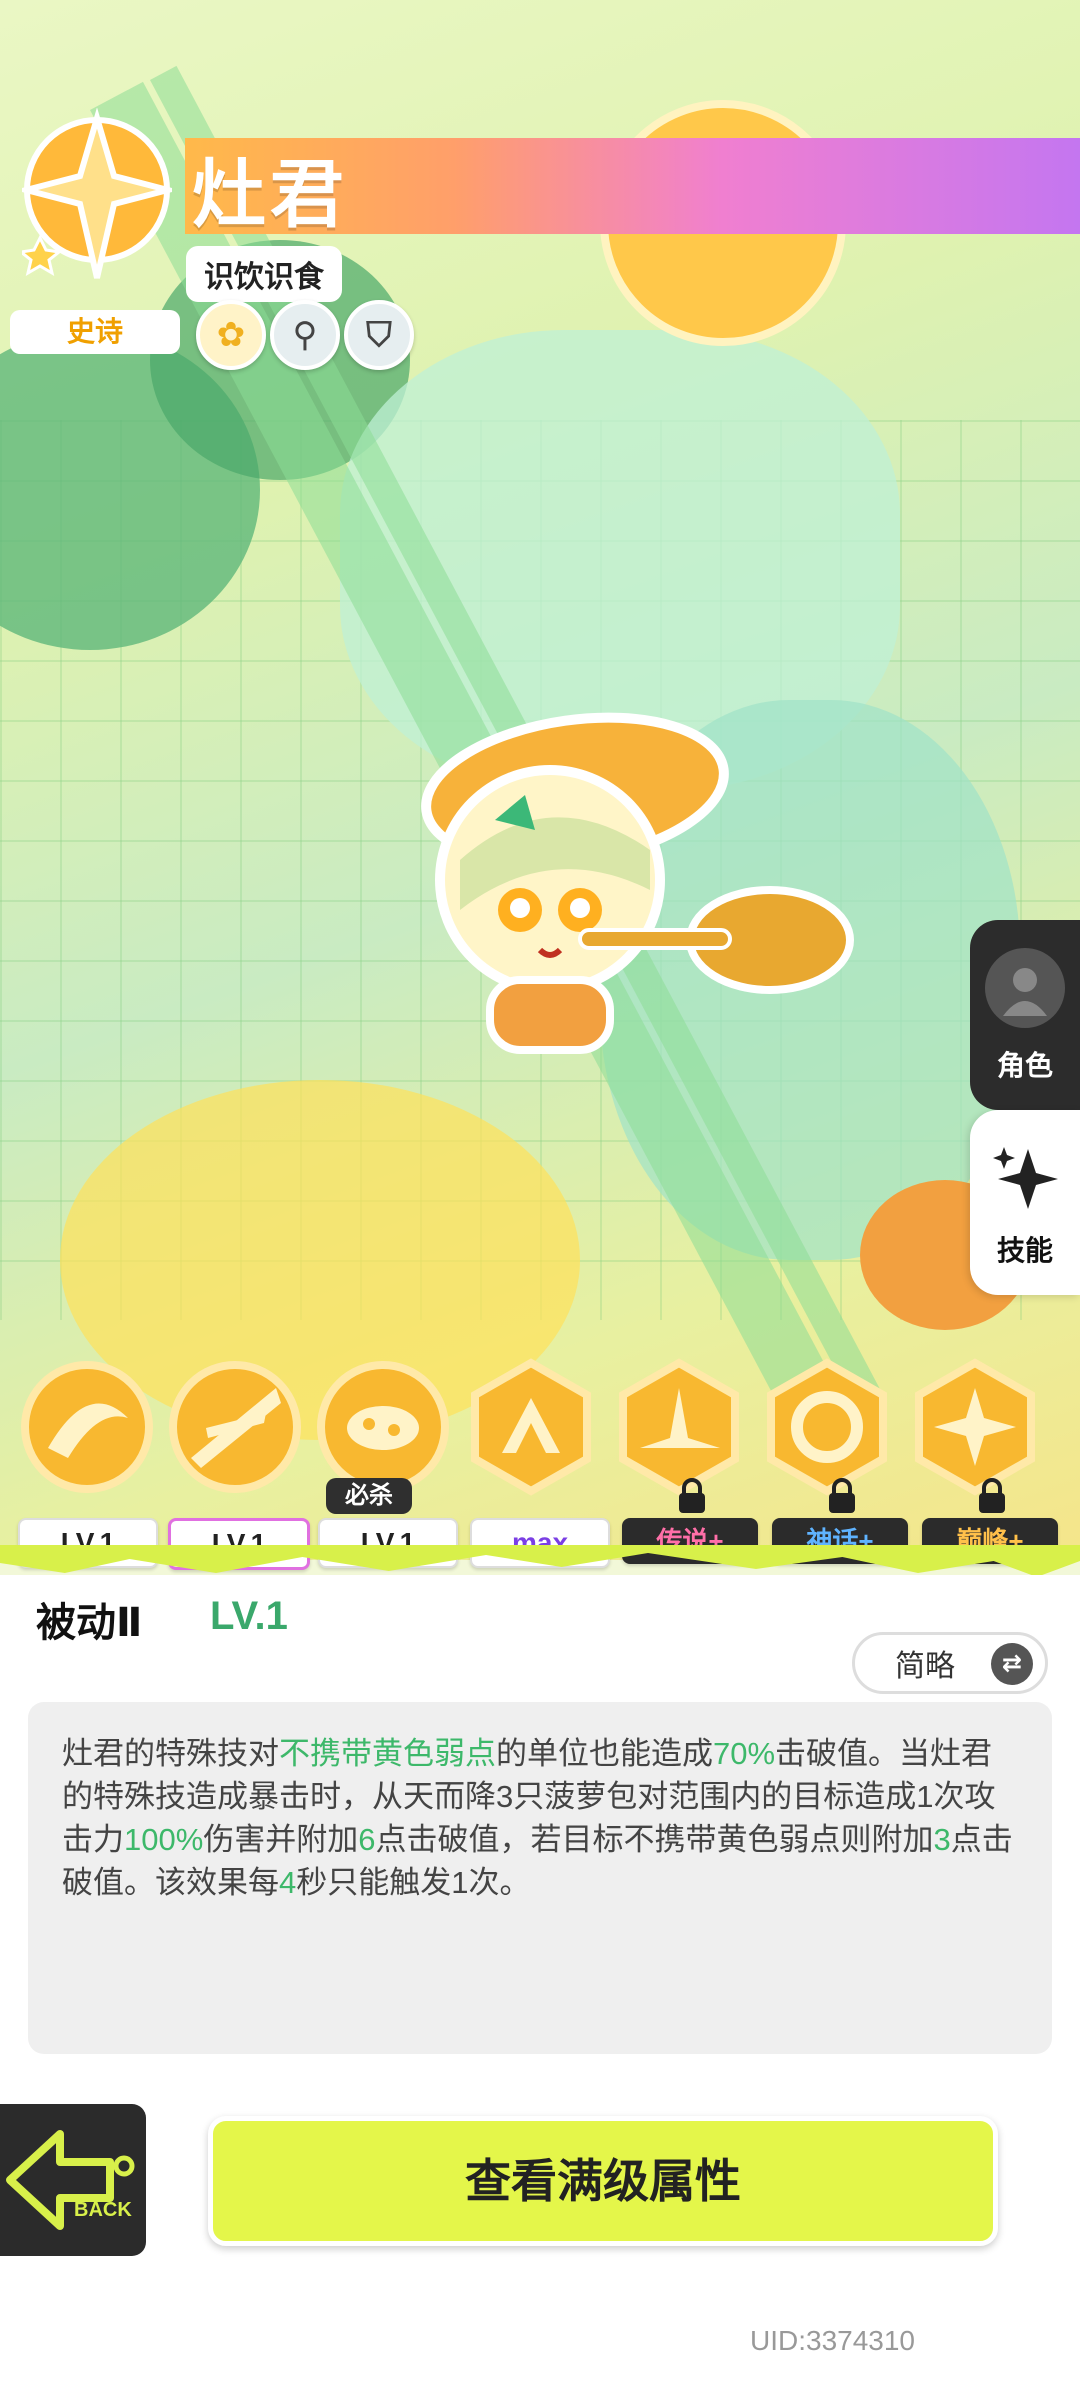 The image size is (1080, 2400). What do you see at coordinates (925, 1666) in the screenshot?
I see `brief-toggle-label: 简略` at bounding box center [925, 1666].